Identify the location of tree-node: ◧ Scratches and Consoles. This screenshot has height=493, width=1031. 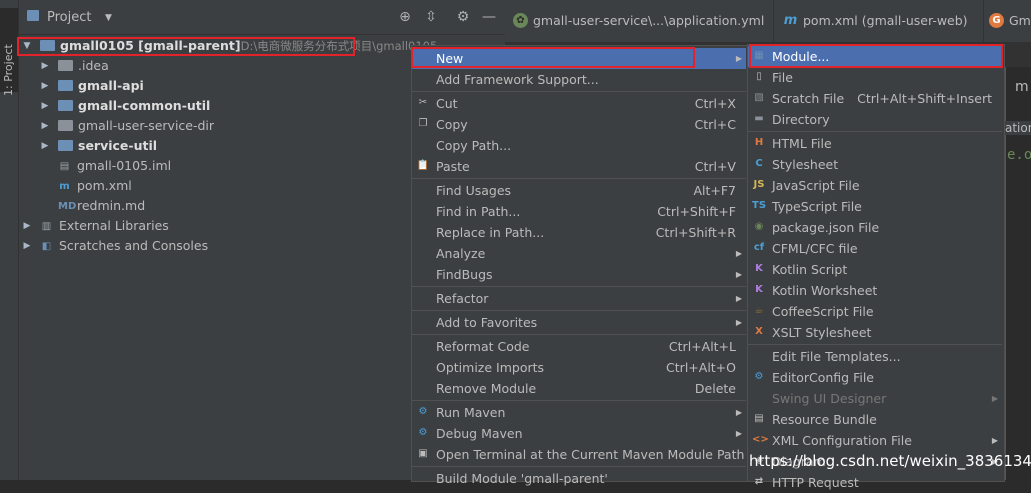
(124, 246).